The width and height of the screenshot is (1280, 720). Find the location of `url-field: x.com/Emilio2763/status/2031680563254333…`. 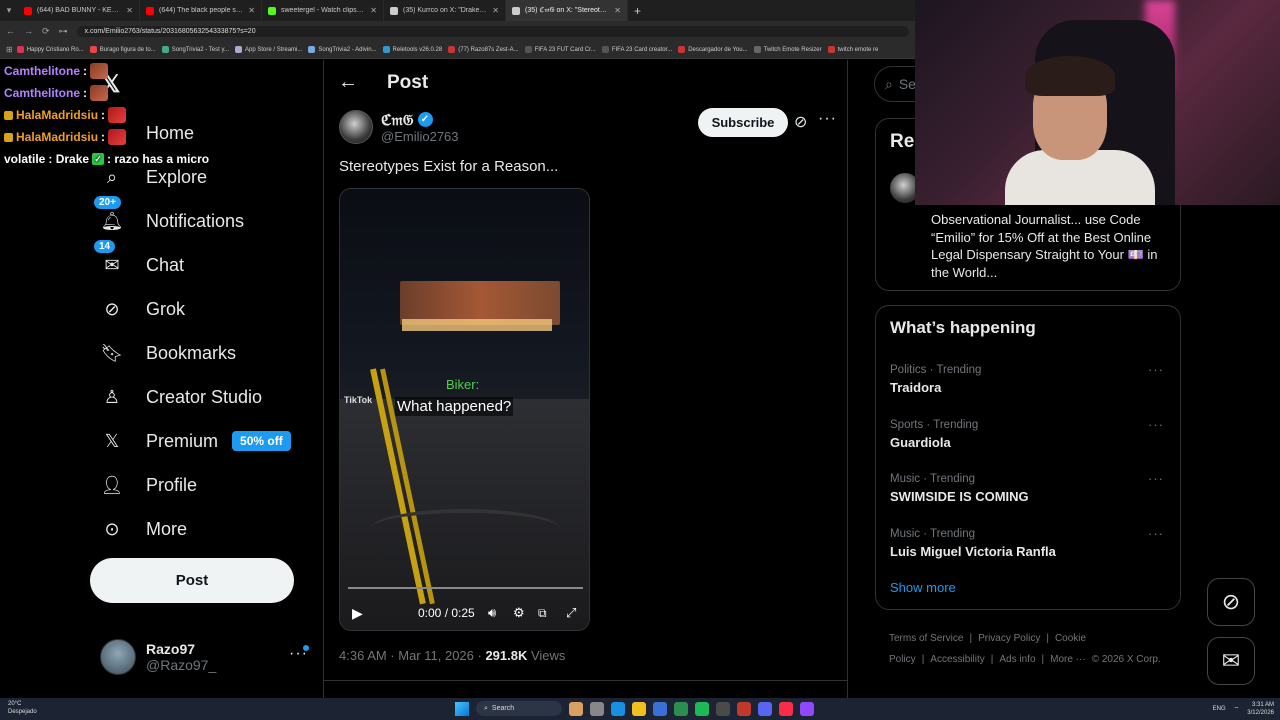

url-field: x.com/Emilio2763/status/2031680563254333… is located at coordinates (492, 31).